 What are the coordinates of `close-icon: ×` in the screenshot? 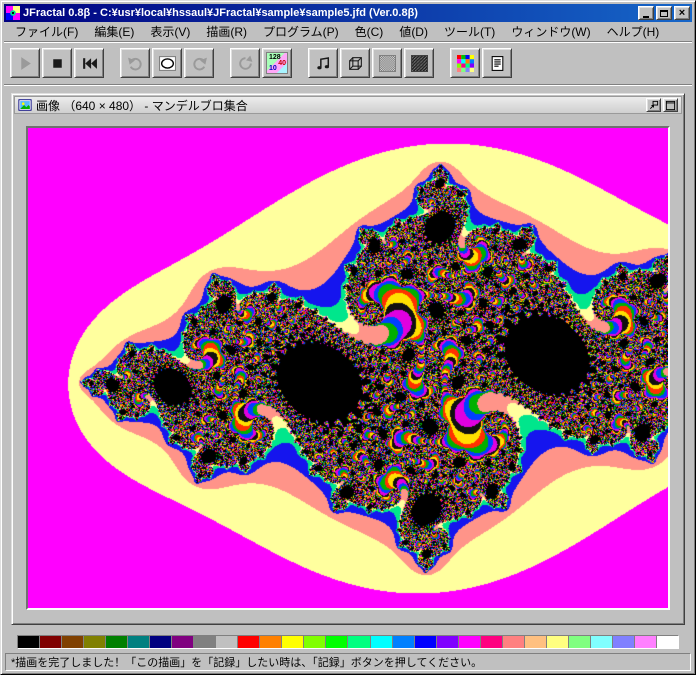 It's located at (682, 12).